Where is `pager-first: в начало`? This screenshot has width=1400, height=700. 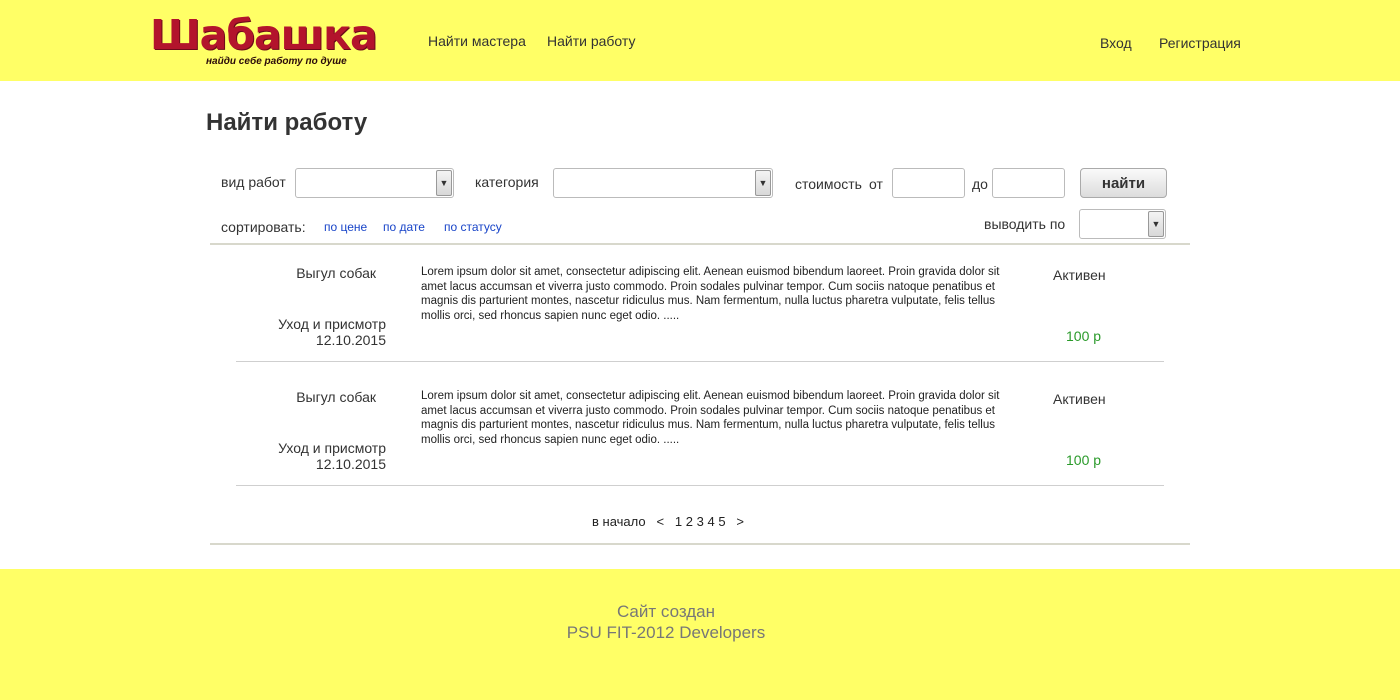 pager-first: в начало is located at coordinates (619, 521).